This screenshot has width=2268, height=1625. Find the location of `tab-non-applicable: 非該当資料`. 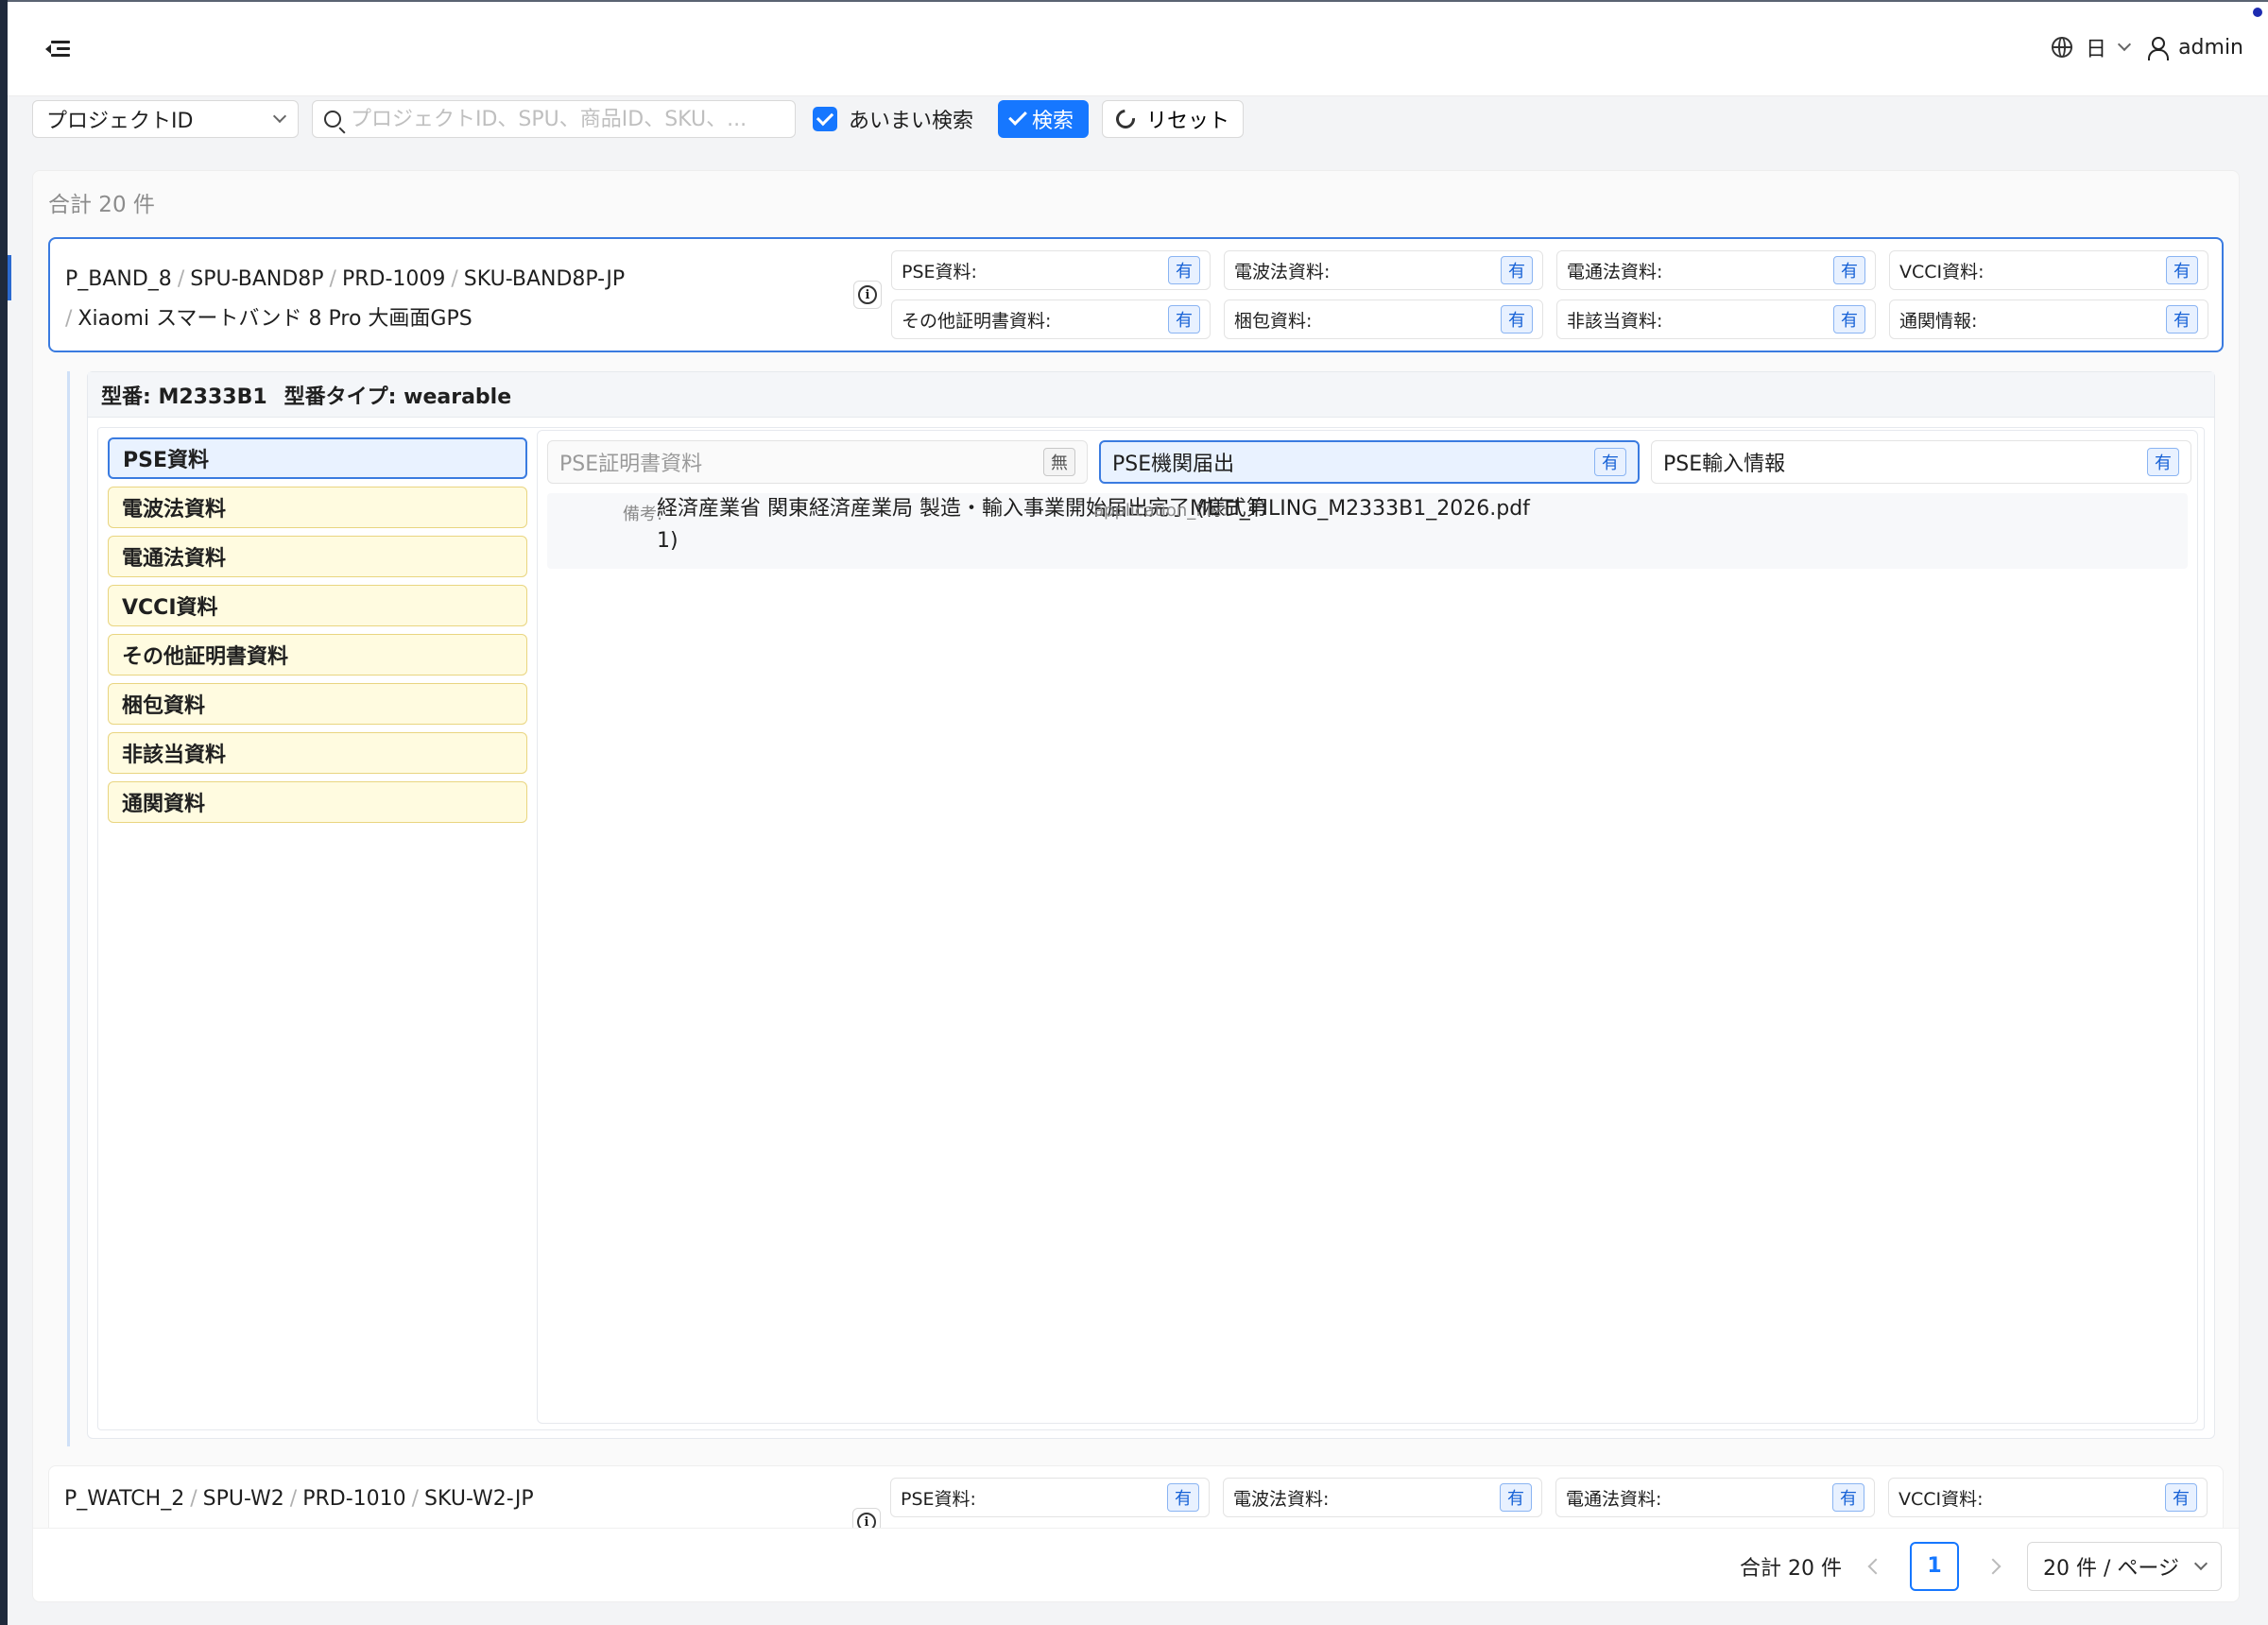

tab-non-applicable: 非該当資料 is located at coordinates (317, 753).